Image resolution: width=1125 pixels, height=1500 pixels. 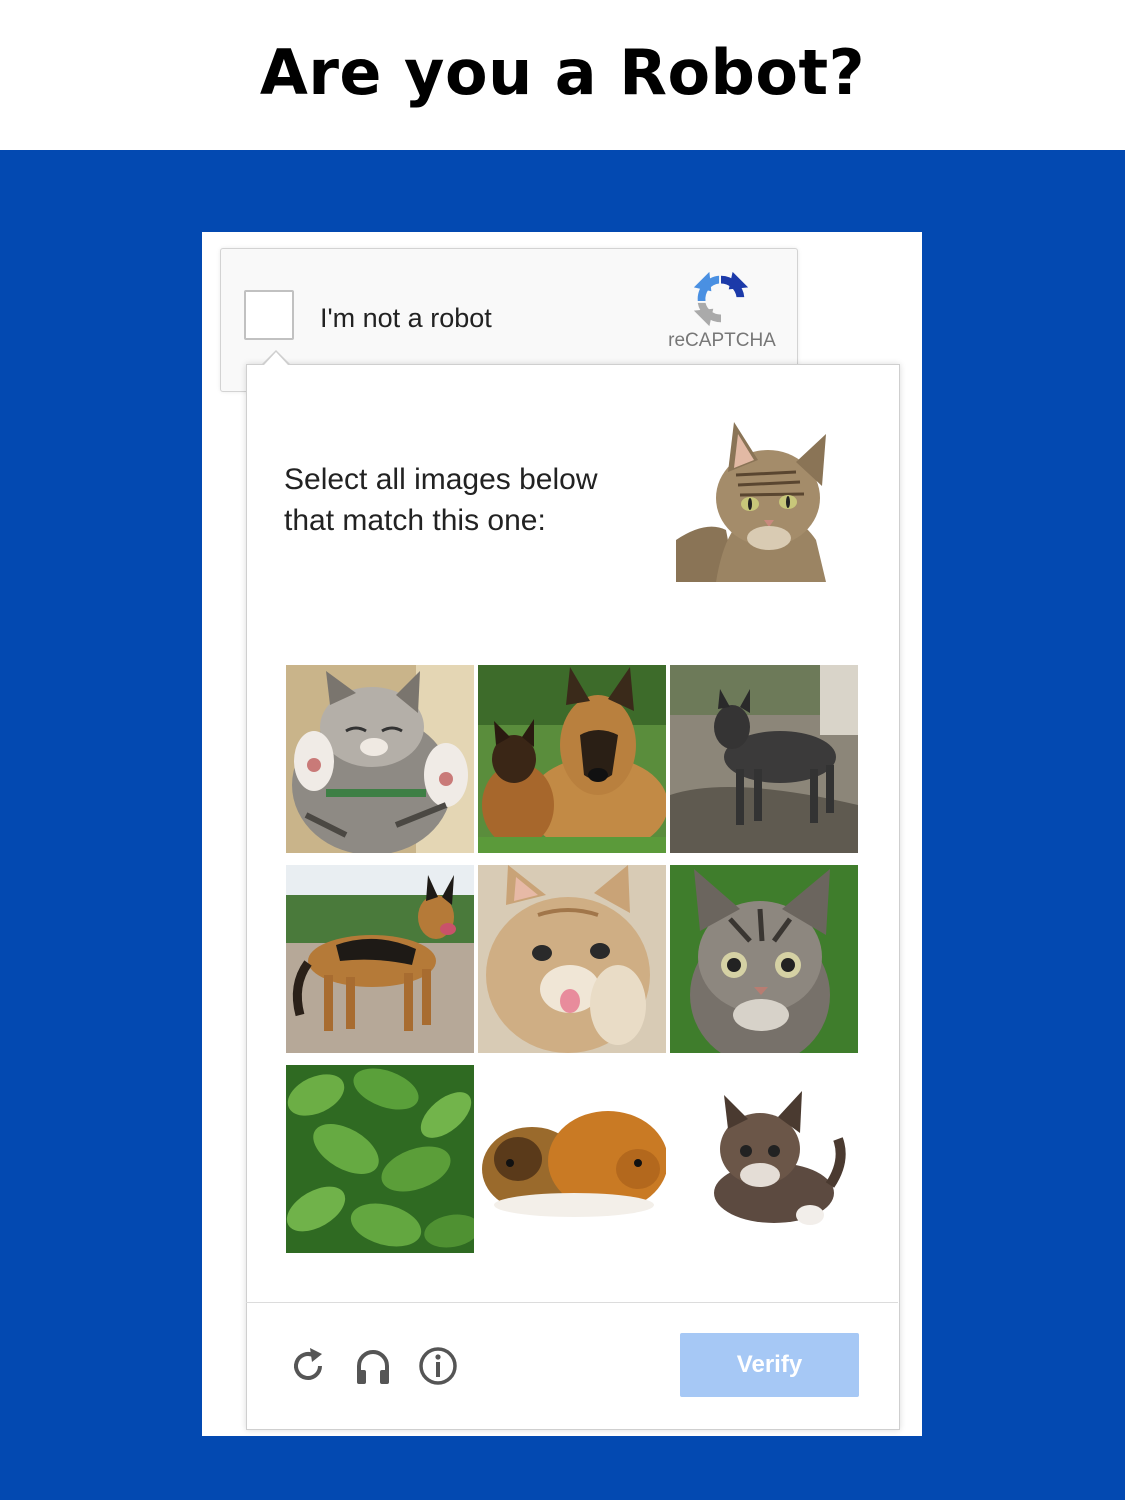 What do you see at coordinates (441, 479) in the screenshot?
I see `instruction-line-1: Select all images below` at bounding box center [441, 479].